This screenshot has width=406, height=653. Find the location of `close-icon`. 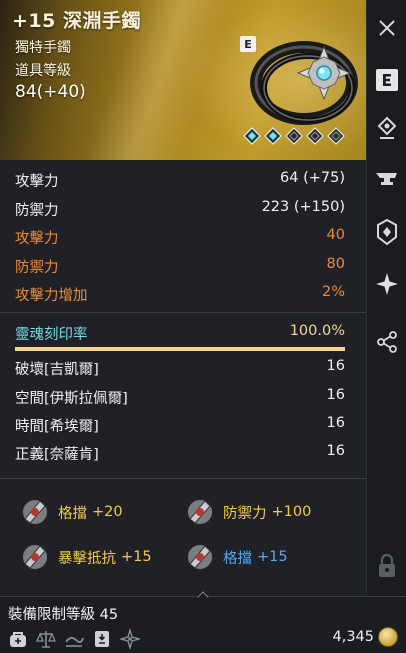

close-icon is located at coordinates (387, 28).